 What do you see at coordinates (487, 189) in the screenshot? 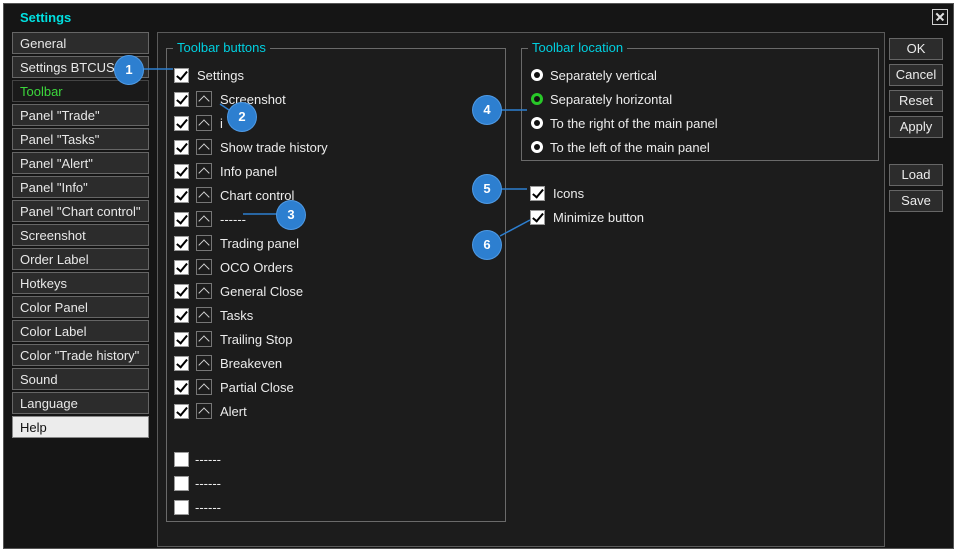
I see `callout-badge: 5` at bounding box center [487, 189].